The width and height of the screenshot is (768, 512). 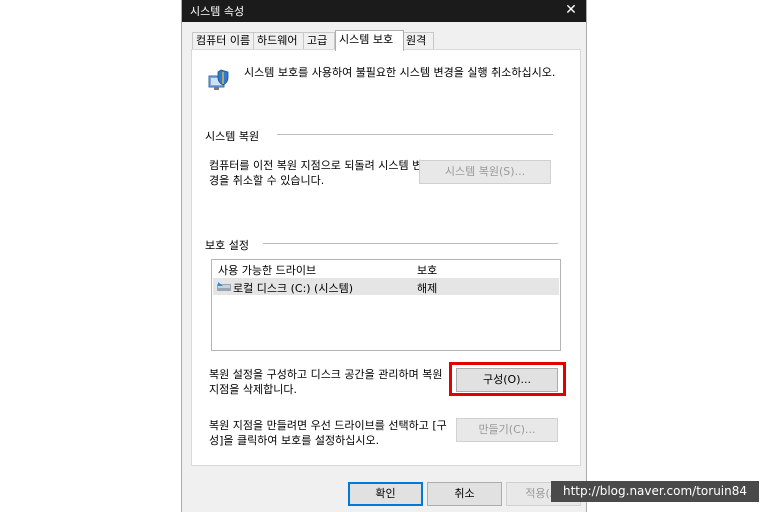 What do you see at coordinates (369, 40) in the screenshot?
I see `tab-system-protection: 시스템 보호` at bounding box center [369, 40].